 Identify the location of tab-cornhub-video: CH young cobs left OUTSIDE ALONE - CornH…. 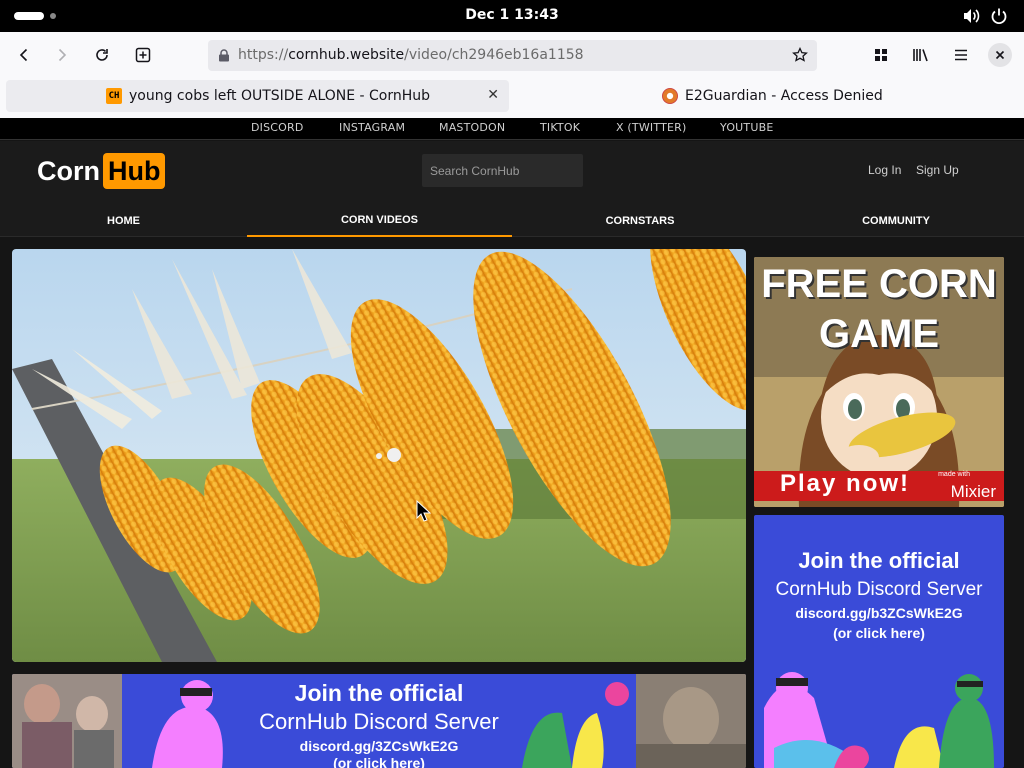
(257, 96).